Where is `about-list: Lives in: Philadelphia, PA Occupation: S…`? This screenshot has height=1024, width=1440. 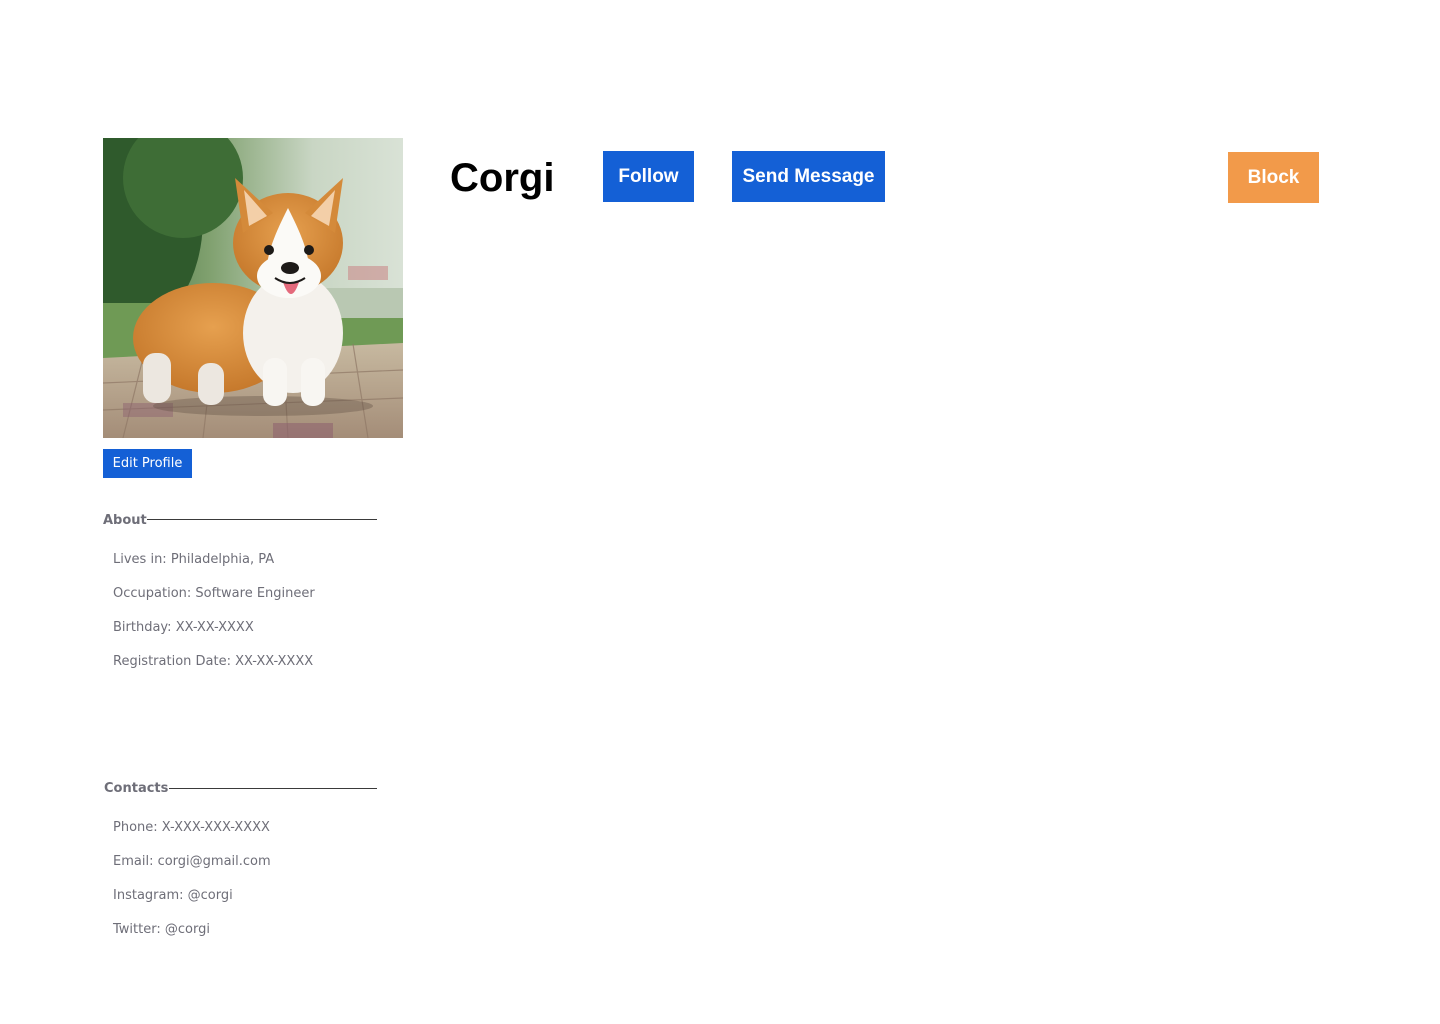 about-list: Lives in: Philadelphia, PA Occupation: S… is located at coordinates (214, 620).